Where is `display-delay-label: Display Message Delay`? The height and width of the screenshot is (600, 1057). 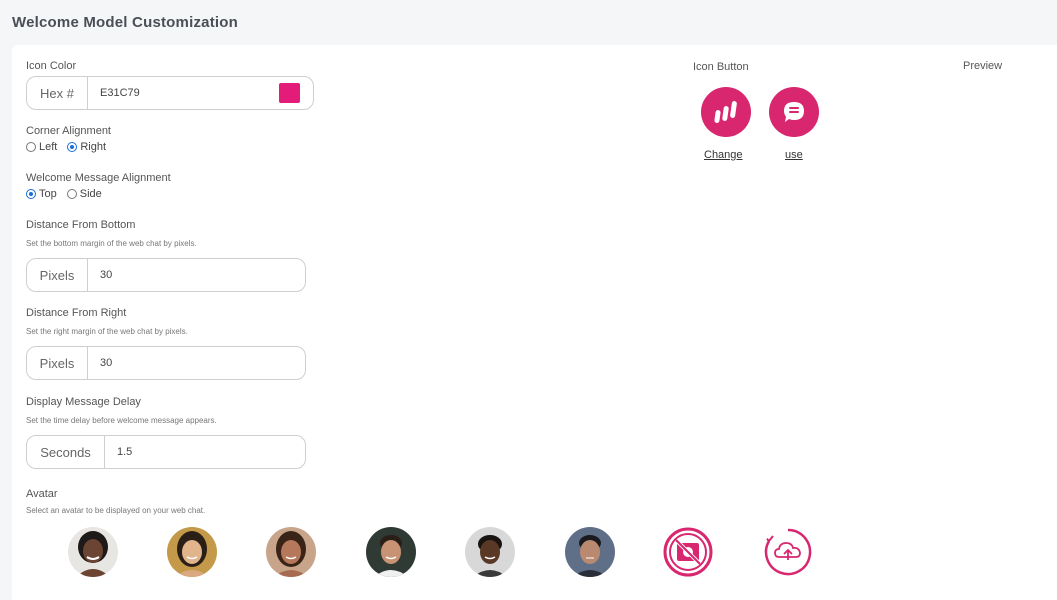
display-delay-label: Display Message Delay is located at coordinates (83, 402).